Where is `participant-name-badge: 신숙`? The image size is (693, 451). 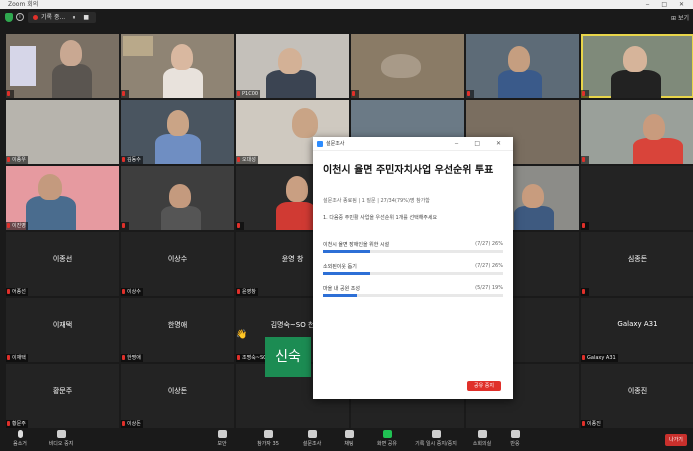
participant-name-badge: 신숙 is located at coordinates (288, 357).